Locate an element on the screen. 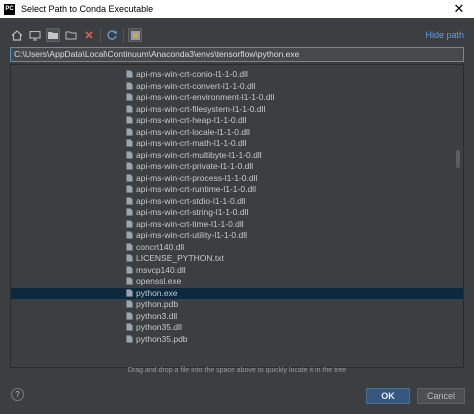 This screenshot has width=474, height=414. file-name: python35.dll is located at coordinates (159, 327).